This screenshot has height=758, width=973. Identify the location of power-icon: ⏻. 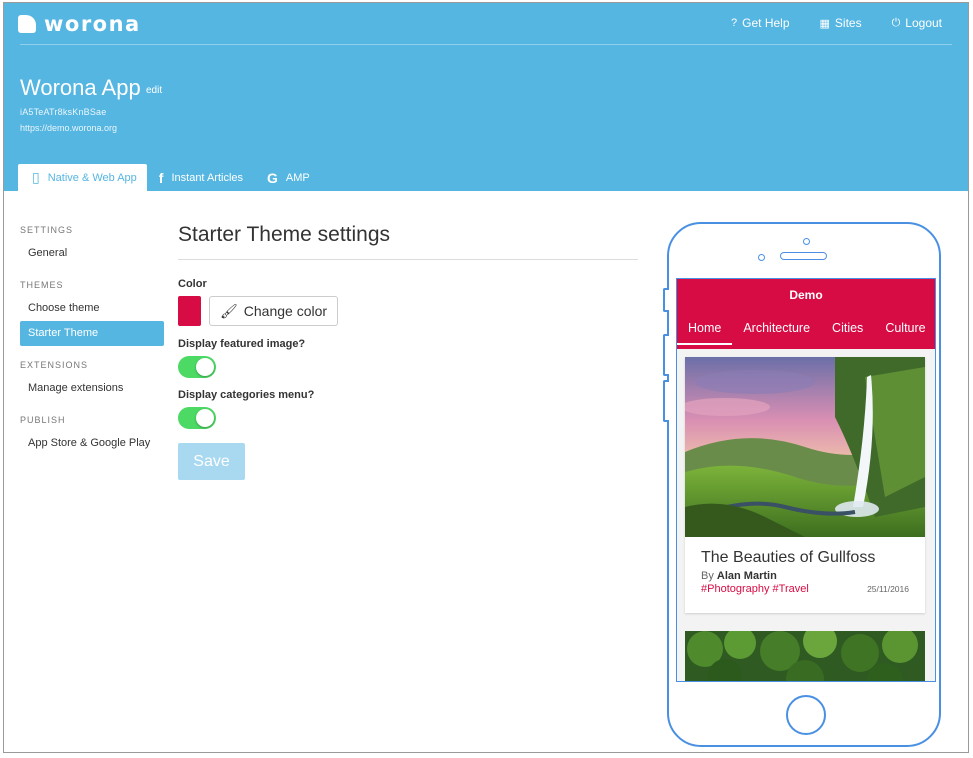
(896, 22).